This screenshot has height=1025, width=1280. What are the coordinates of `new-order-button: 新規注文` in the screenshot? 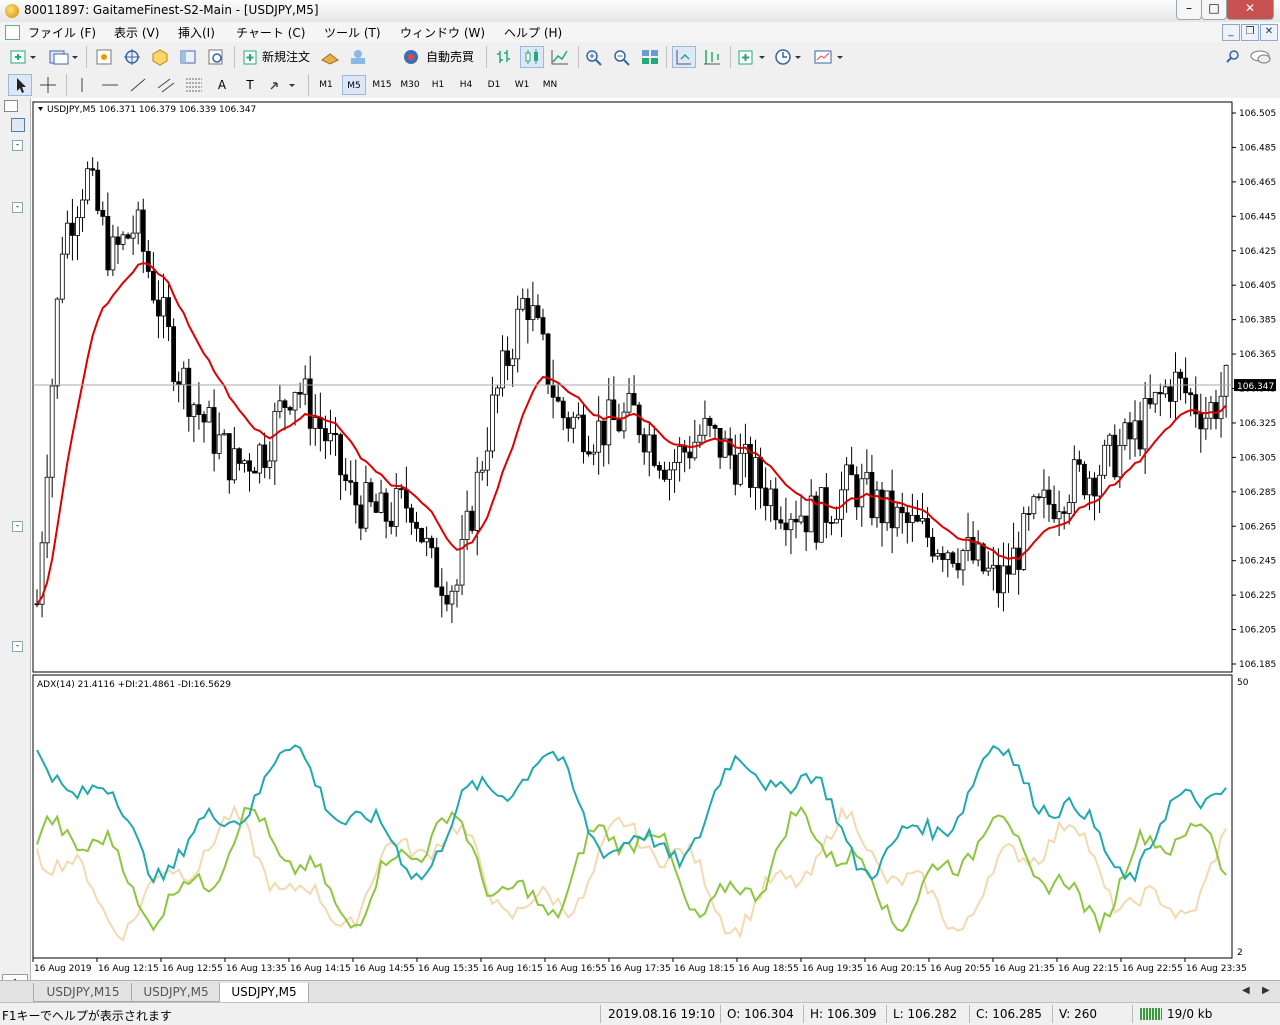 It's located at (278, 57).